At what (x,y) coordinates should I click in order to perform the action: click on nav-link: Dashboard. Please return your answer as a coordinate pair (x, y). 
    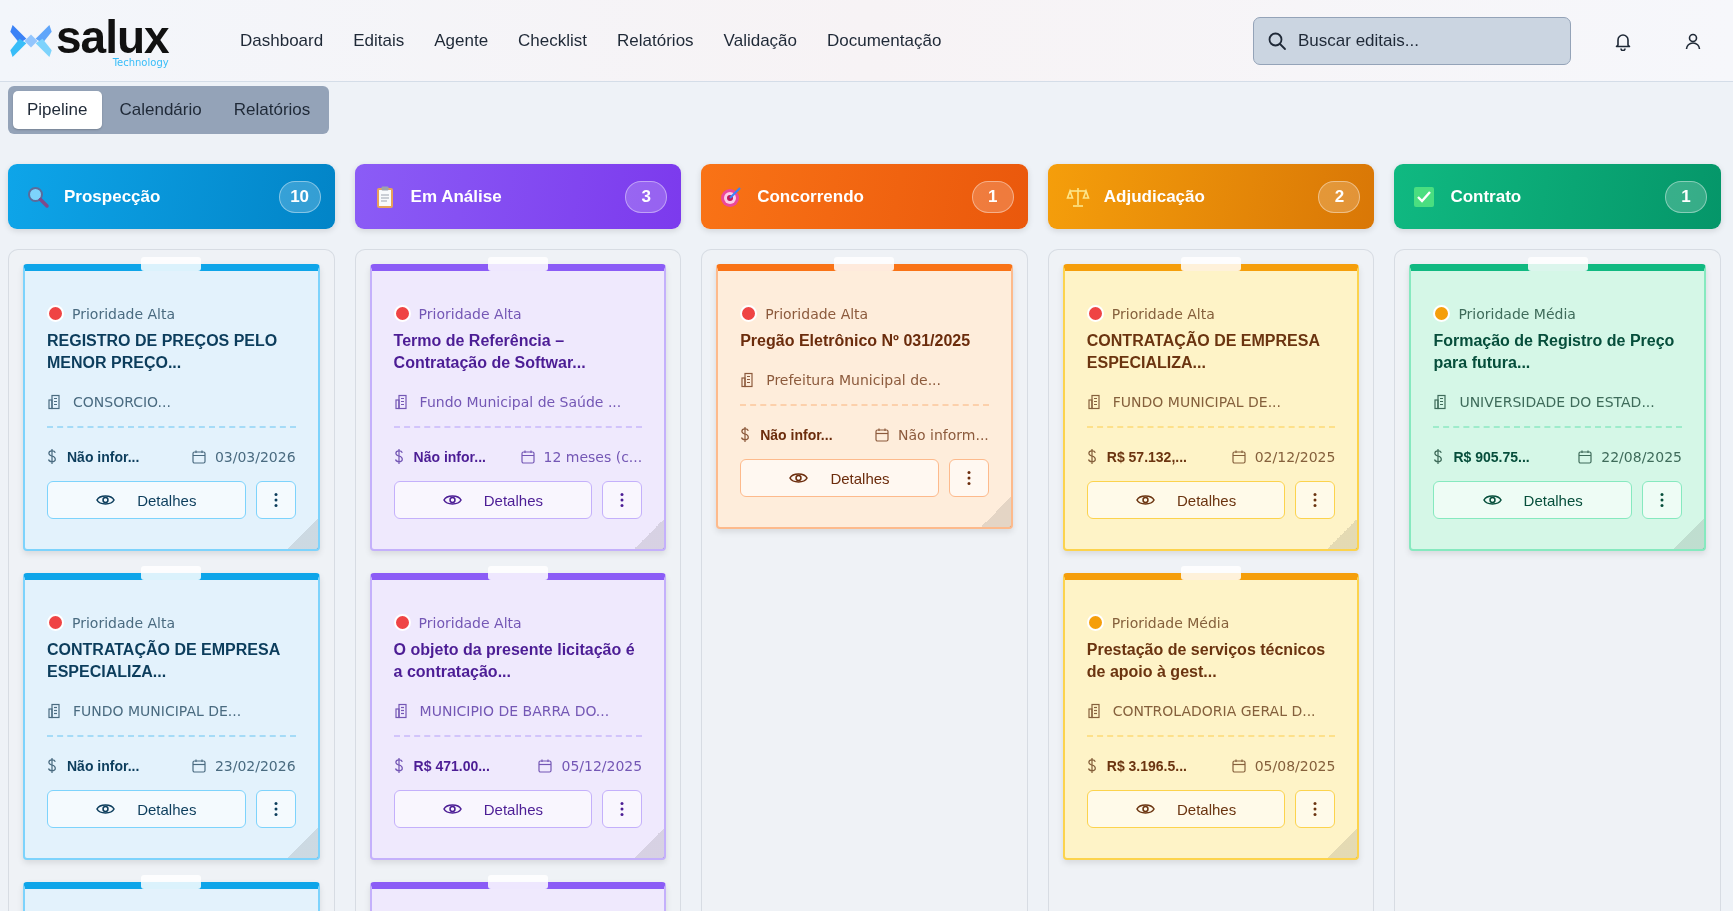
    Looking at the image, I should click on (282, 40).